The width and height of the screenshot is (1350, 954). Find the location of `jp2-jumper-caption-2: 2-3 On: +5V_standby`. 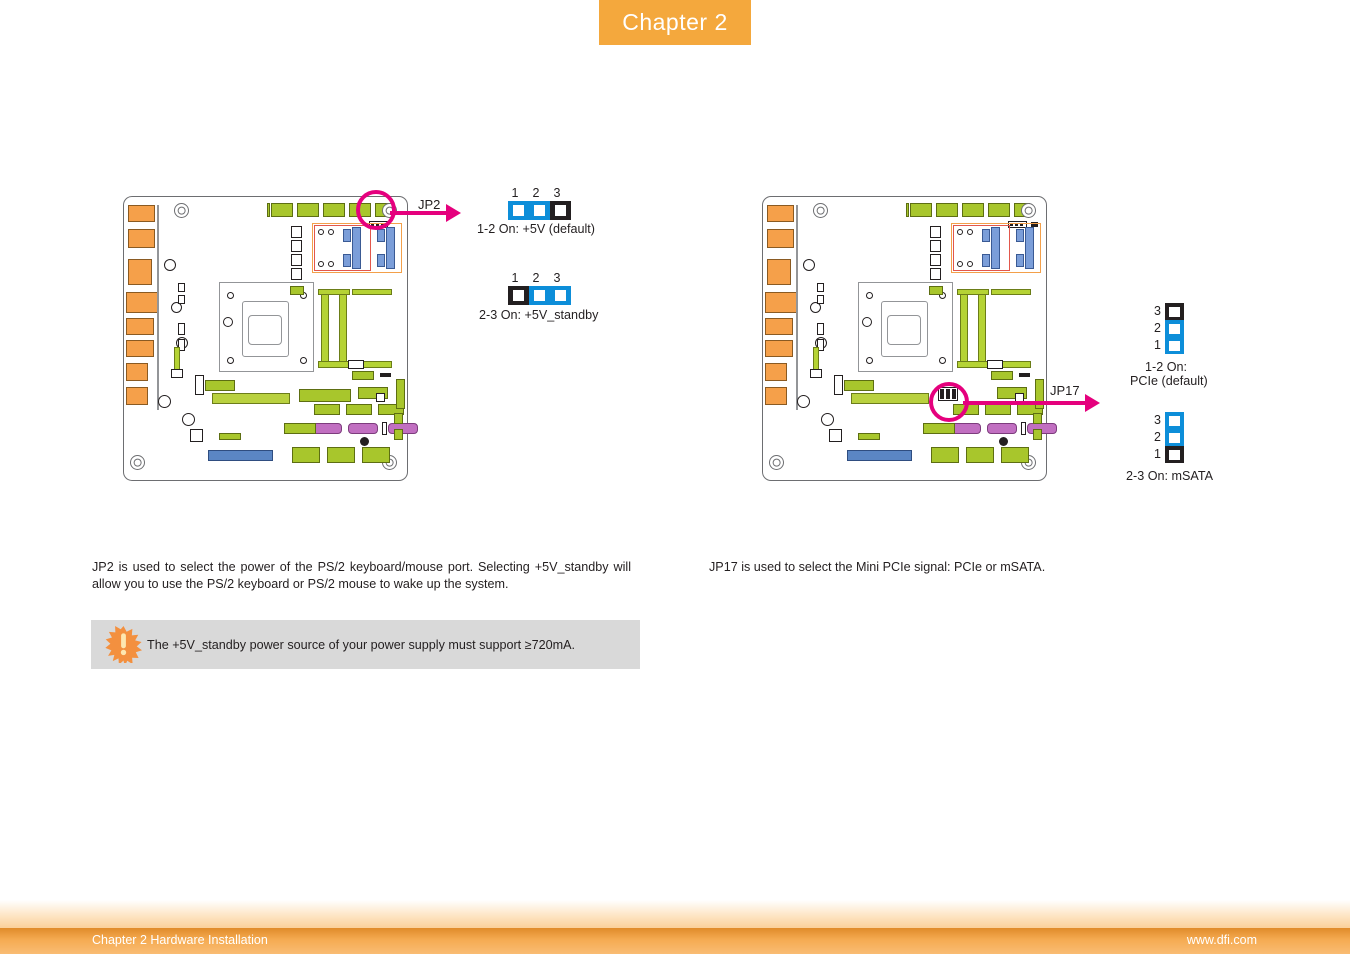

jp2-jumper-caption-2: 2-3 On: +5V_standby is located at coordinates (539, 315).